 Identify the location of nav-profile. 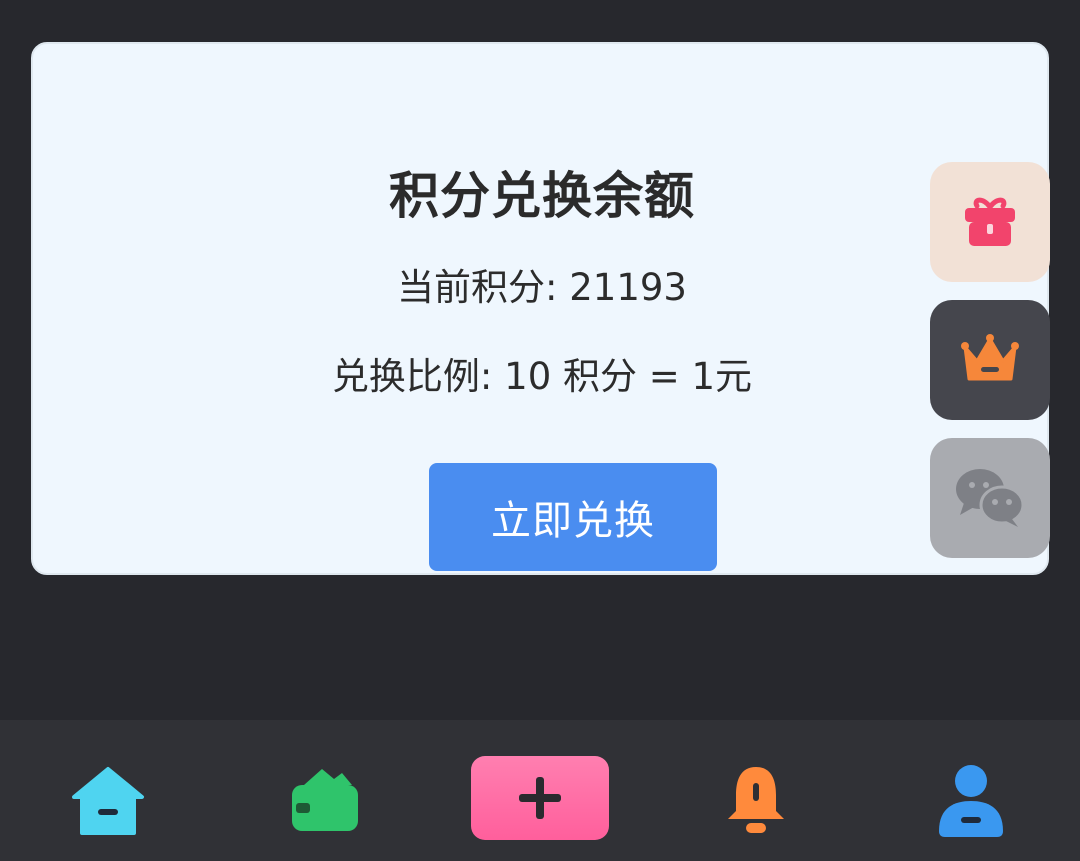
(971, 801).